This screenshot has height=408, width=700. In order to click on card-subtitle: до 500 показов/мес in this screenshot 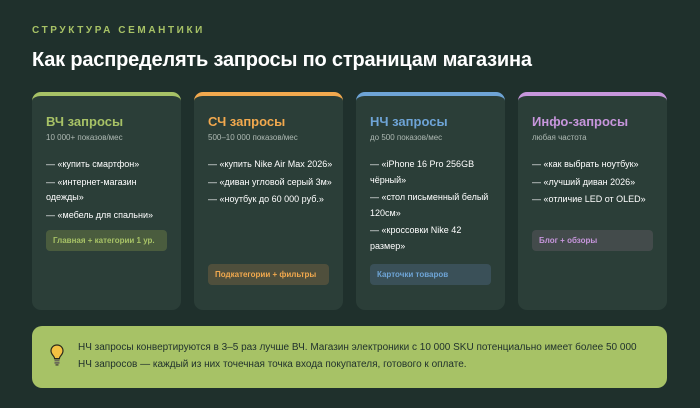, I will do `click(406, 137)`.